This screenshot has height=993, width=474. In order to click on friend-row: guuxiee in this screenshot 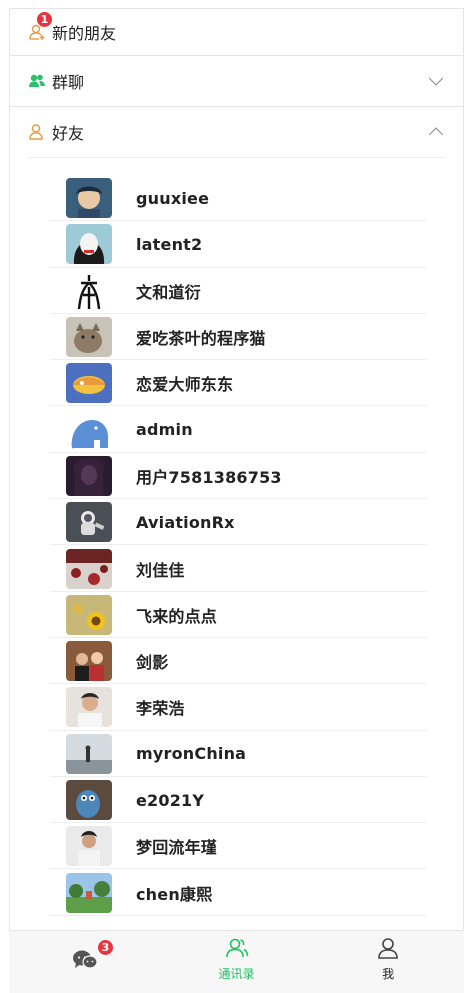, I will do `click(236, 198)`.